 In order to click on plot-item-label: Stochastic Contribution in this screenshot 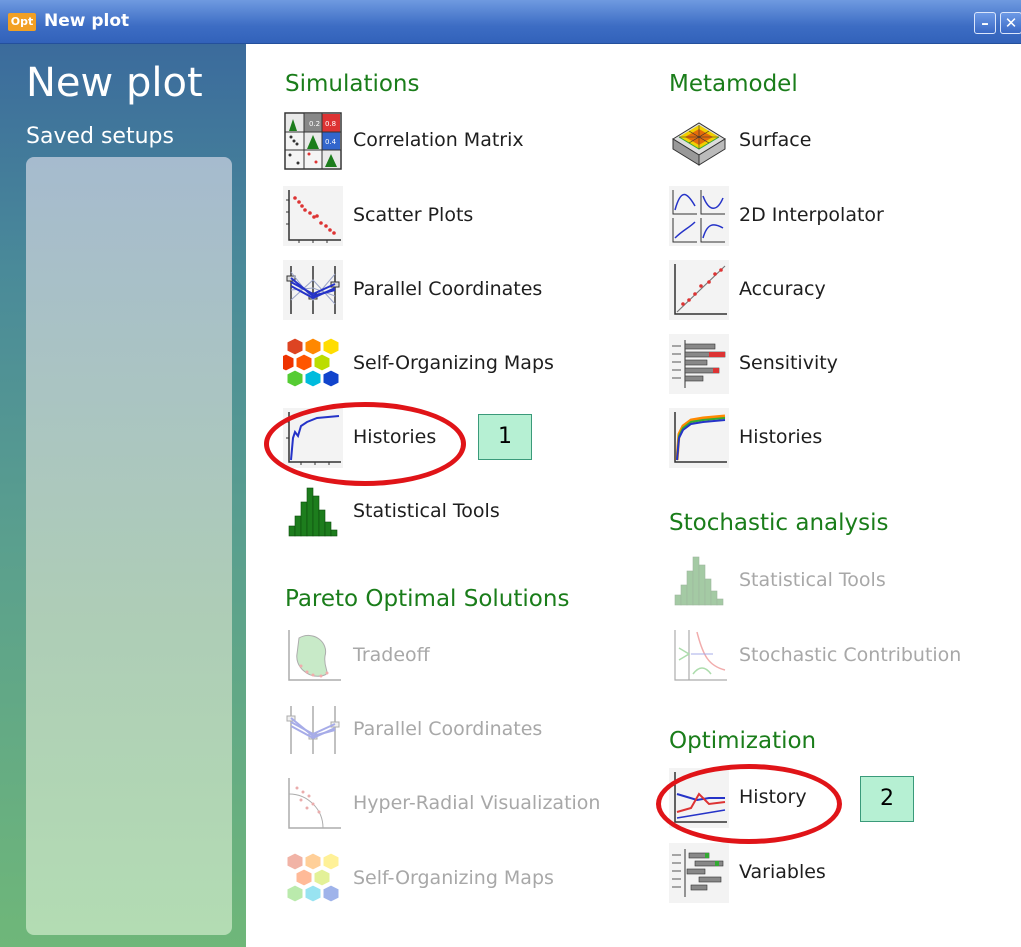, I will do `click(850, 655)`.